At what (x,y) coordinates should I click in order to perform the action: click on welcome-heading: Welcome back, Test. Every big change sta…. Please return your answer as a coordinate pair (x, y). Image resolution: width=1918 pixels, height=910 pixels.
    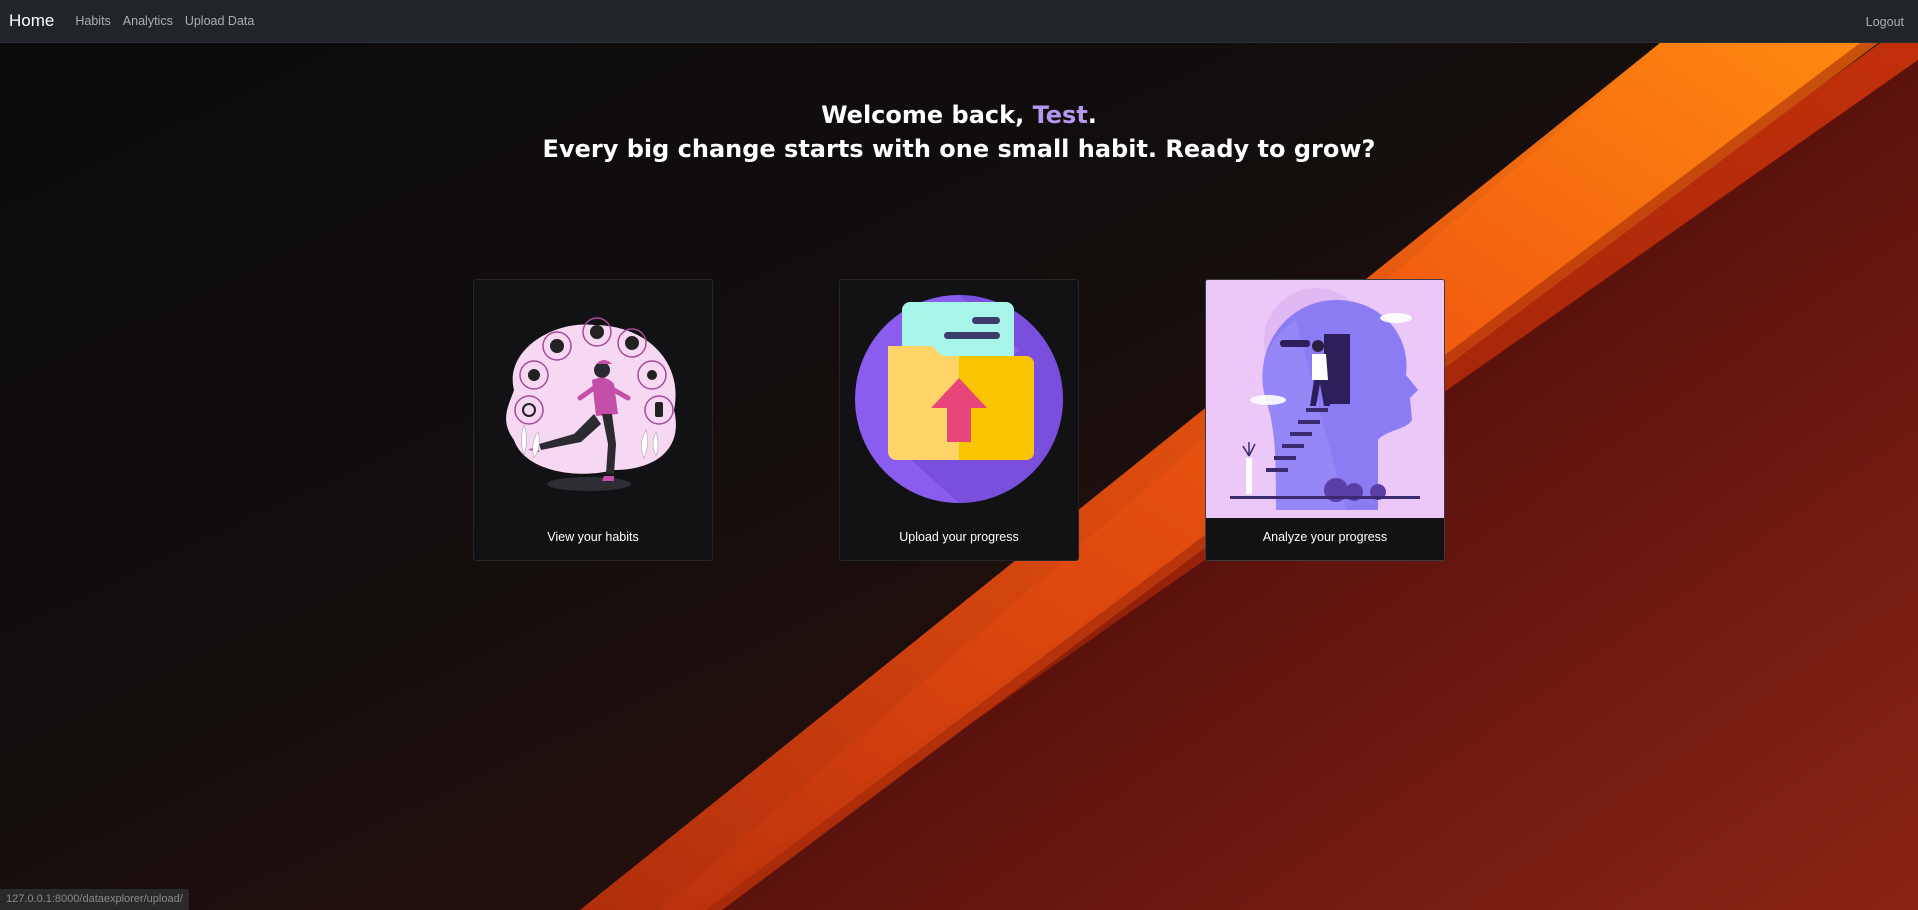
    Looking at the image, I should click on (959, 132).